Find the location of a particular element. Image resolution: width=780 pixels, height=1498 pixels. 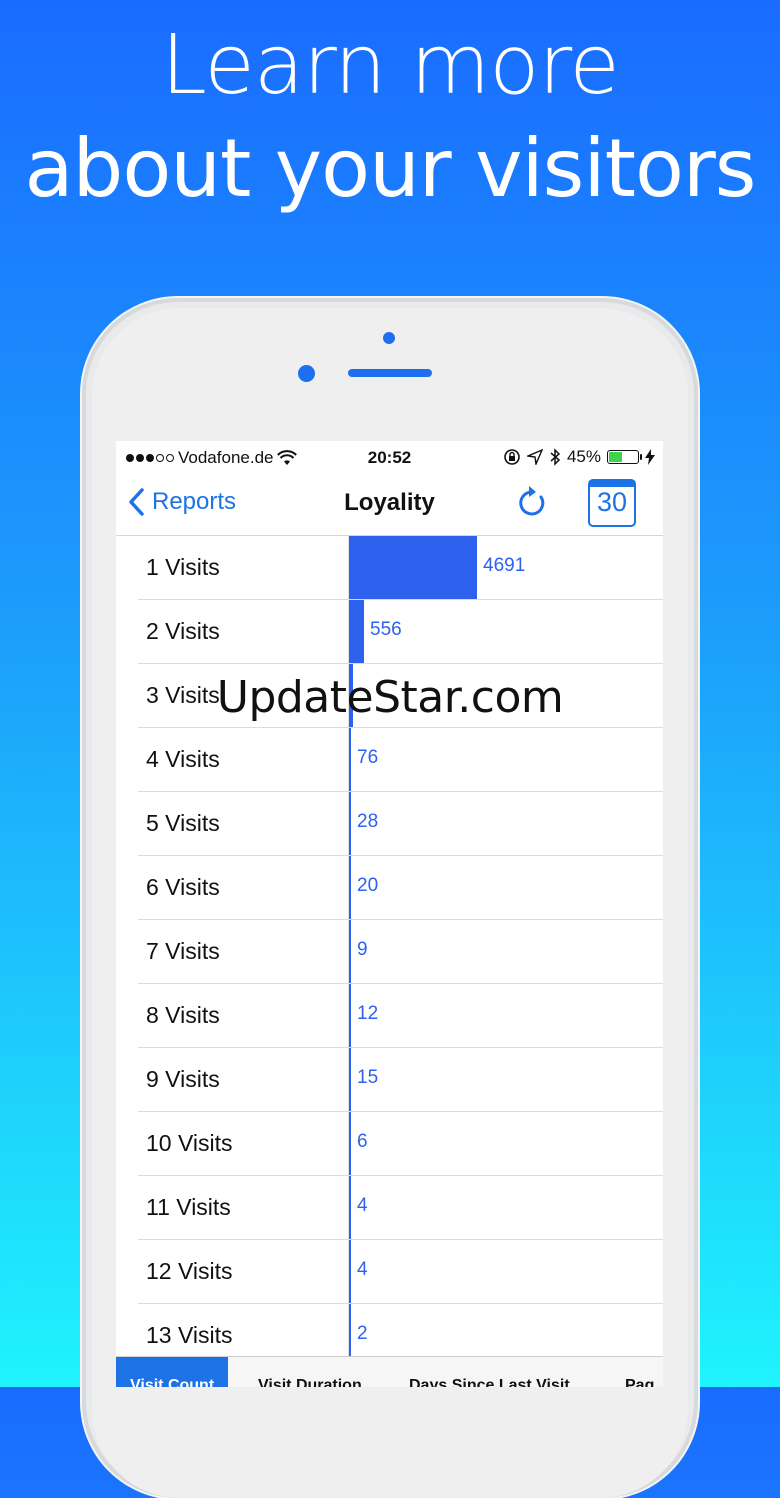

navigation-bar: Reports Loyality 30 is located at coordinates (389, 505).